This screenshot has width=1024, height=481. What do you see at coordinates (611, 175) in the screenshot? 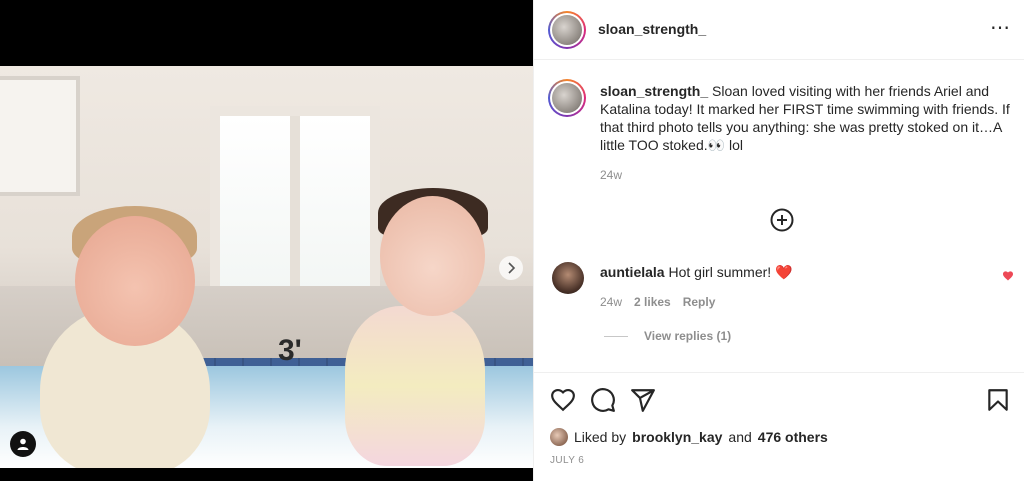
I see `caption-time: 24w` at bounding box center [611, 175].